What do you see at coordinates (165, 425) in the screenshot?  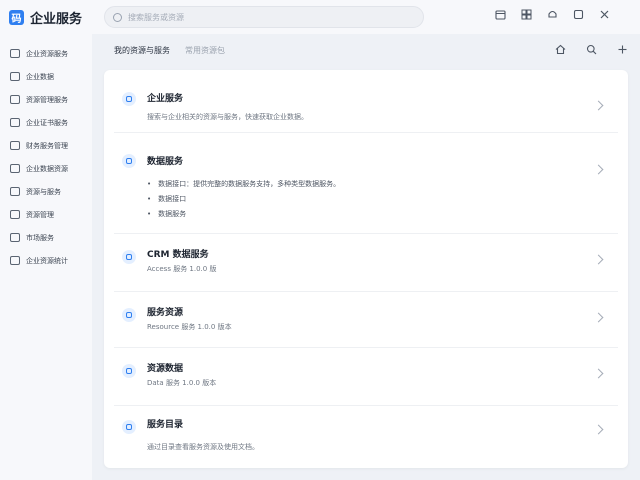 I see `row-title: 服务目录` at bounding box center [165, 425].